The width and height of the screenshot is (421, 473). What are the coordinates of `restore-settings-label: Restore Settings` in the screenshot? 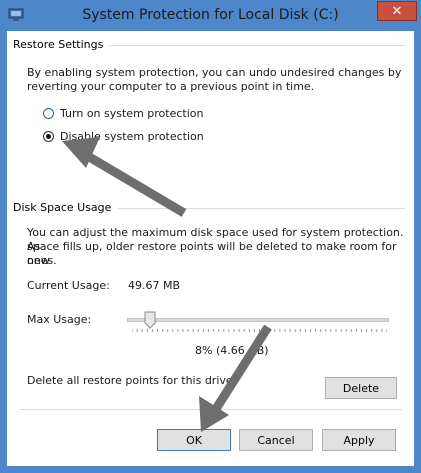 It's located at (61, 44).